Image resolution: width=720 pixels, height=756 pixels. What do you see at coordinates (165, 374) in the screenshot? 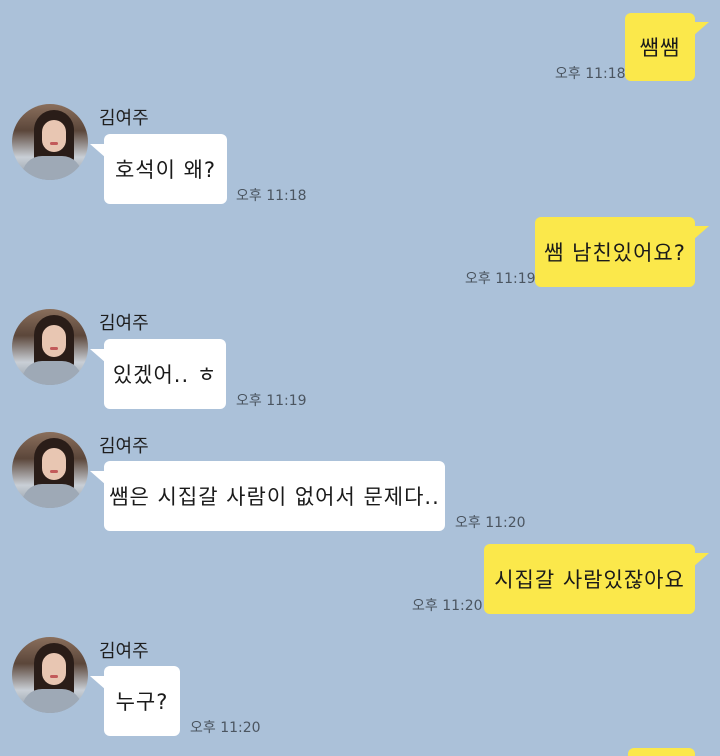
I see `contact-message-bubble: 있겠어.. ㅎ` at bounding box center [165, 374].